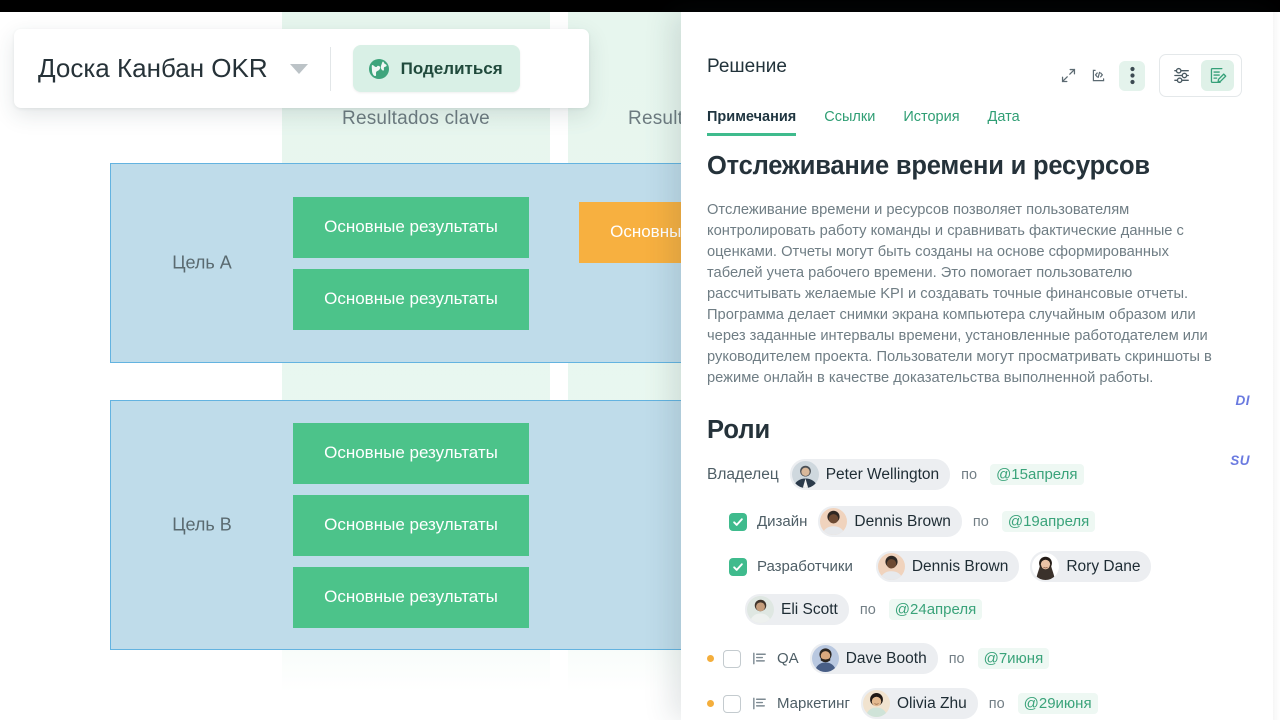 The image size is (1280, 720). I want to click on person-name: Olivia Zhu, so click(931, 703).